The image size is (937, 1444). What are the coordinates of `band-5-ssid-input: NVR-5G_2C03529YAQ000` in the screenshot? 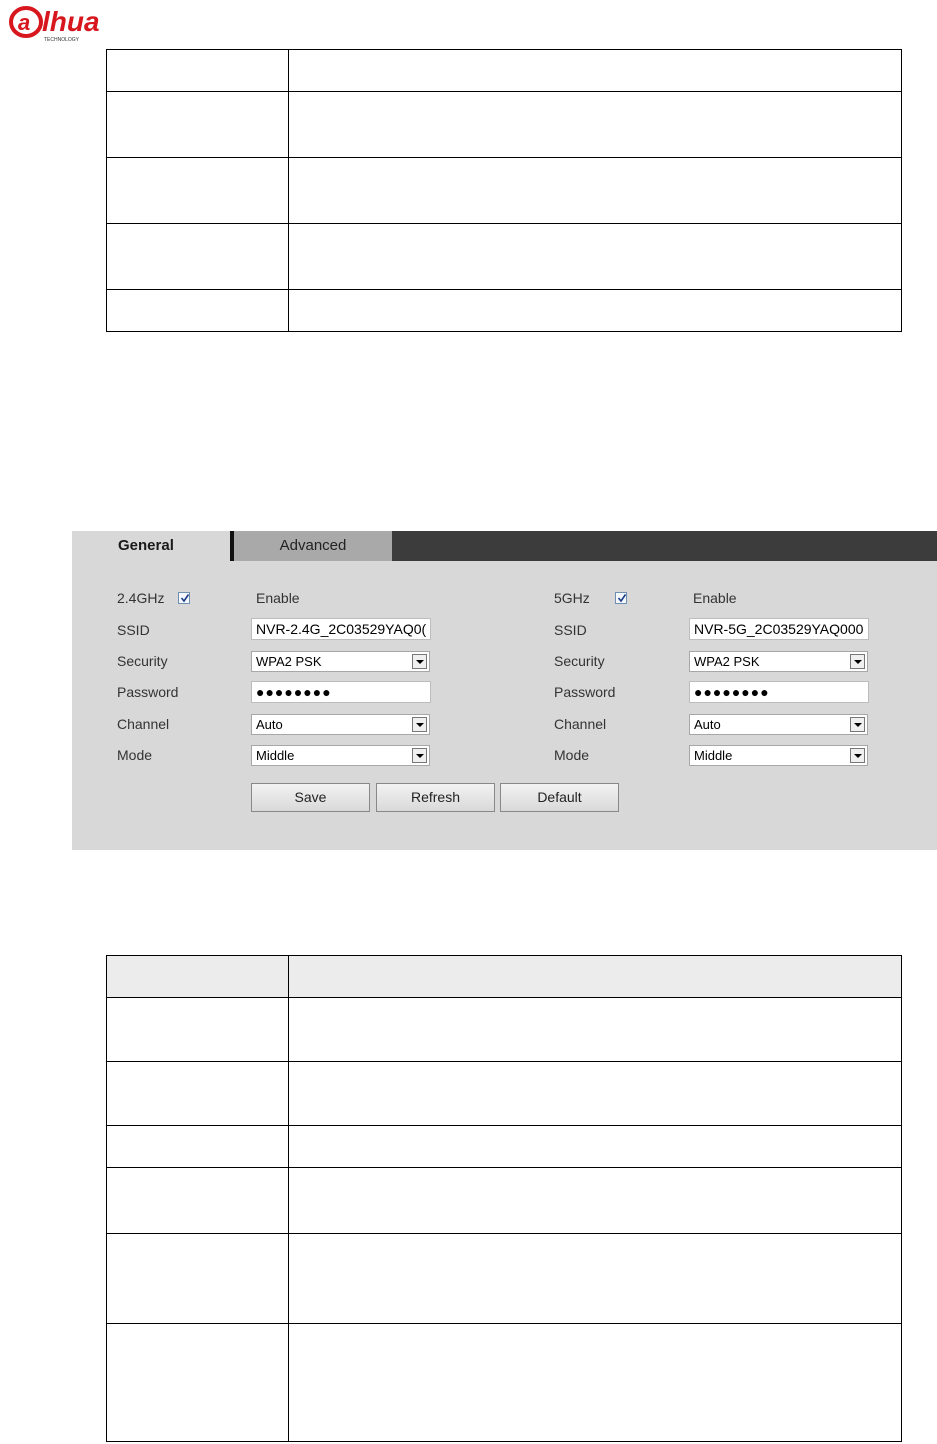 It's located at (779, 629).